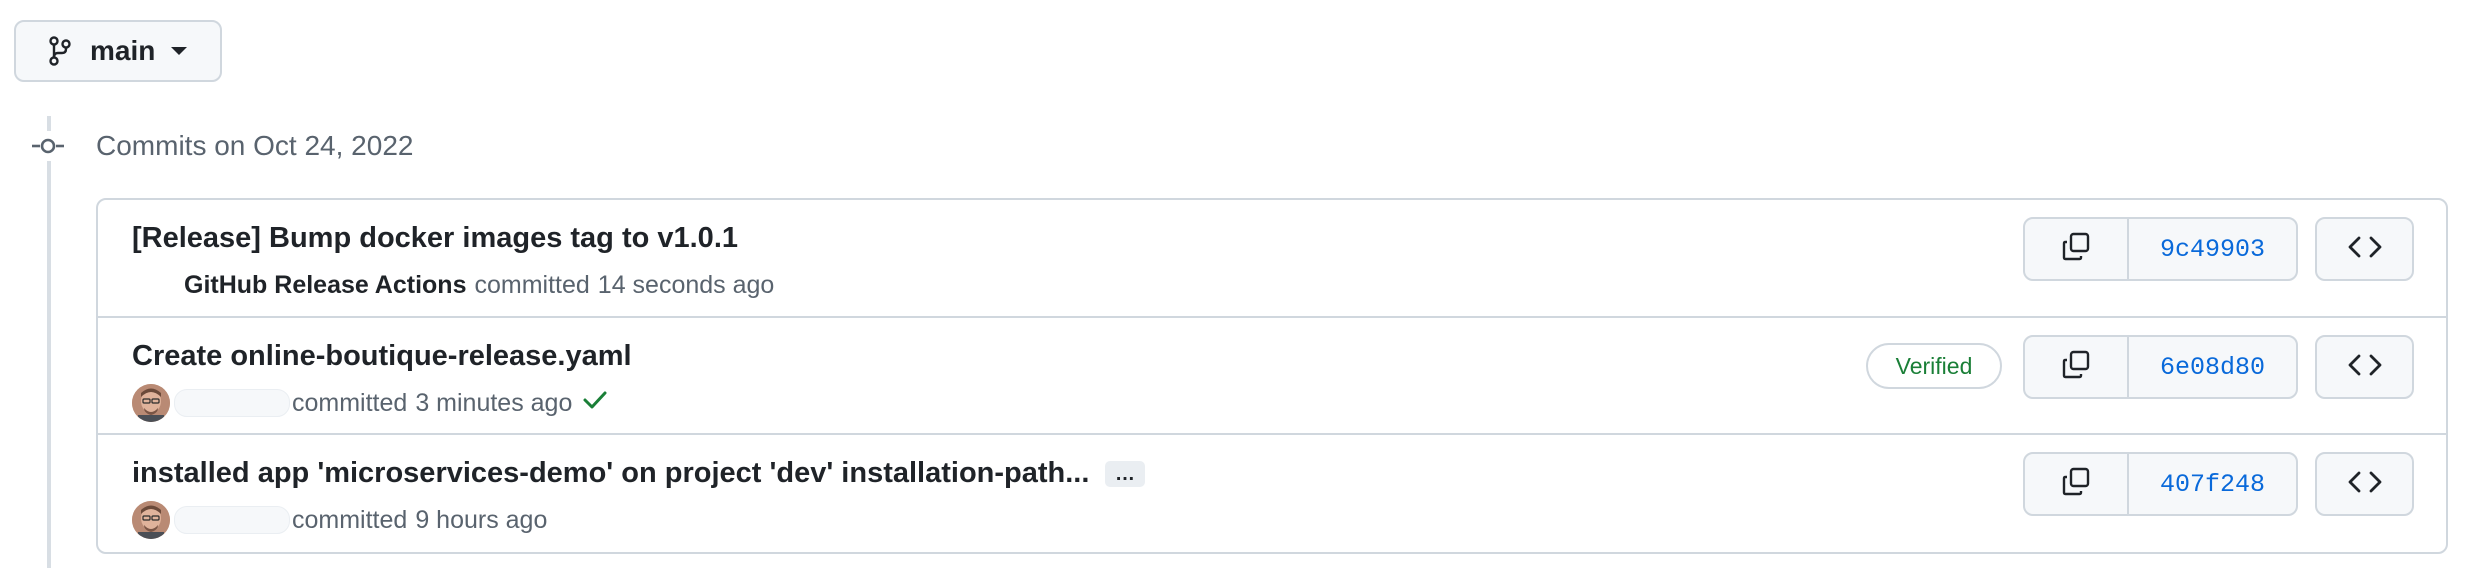 The height and width of the screenshot is (568, 2466). I want to click on commit-sha-link: 6e08d80, so click(2212, 367).